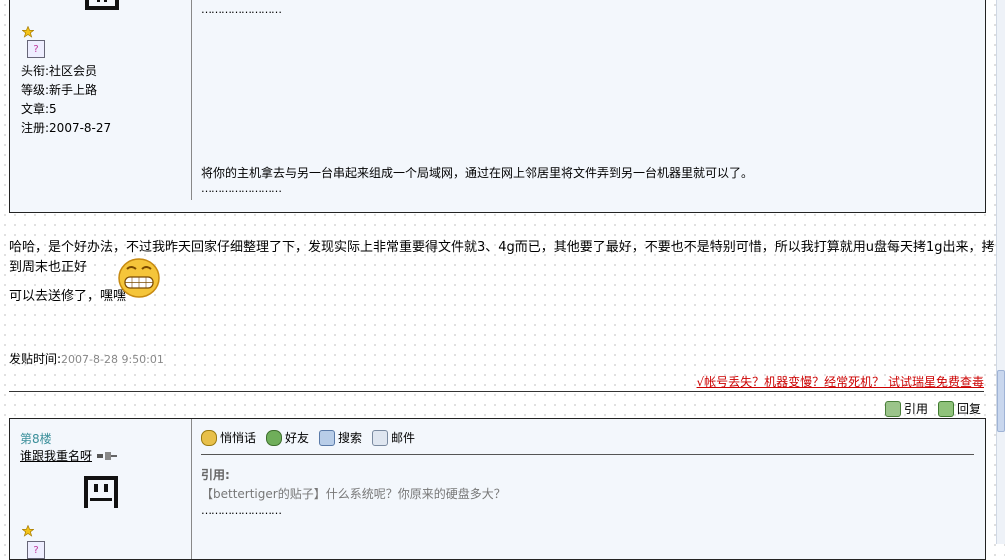 The image size is (1005, 560). What do you see at coordinates (35, 359) in the screenshot?
I see `post-time-label: 发贴时间:` at bounding box center [35, 359].